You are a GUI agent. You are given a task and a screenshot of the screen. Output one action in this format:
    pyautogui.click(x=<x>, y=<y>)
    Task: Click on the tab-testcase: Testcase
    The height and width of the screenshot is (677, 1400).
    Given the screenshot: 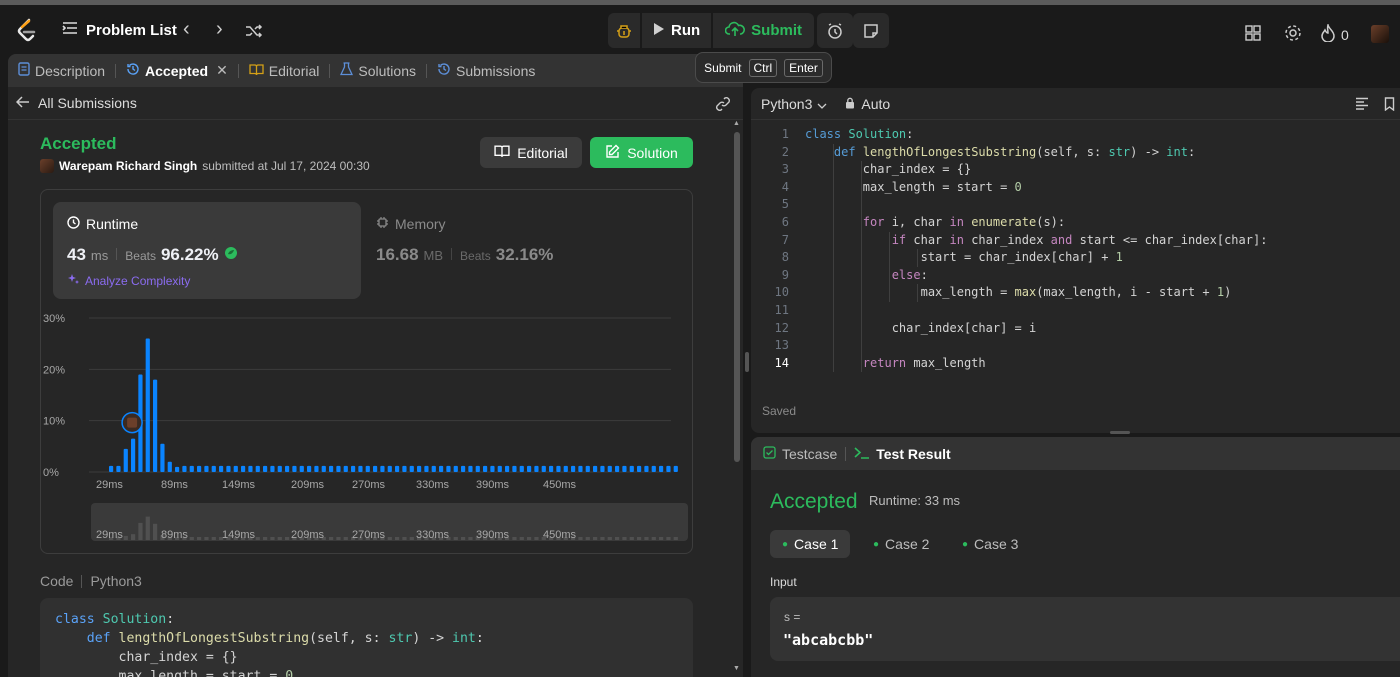 What is the action you would take?
    pyautogui.click(x=800, y=454)
    